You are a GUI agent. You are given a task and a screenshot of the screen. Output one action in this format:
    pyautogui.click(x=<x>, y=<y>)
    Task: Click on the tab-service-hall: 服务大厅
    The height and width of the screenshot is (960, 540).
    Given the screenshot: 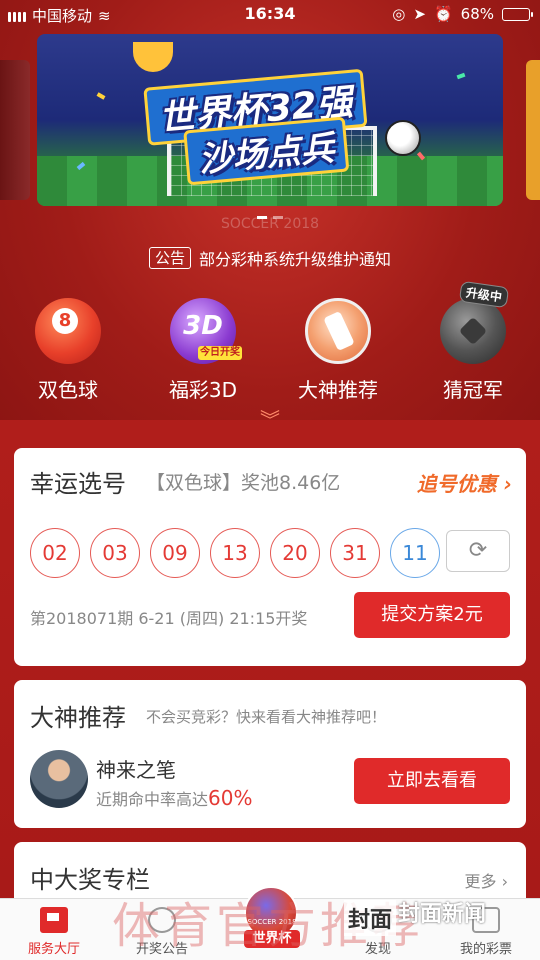 What is the action you would take?
    pyautogui.click(x=54, y=929)
    